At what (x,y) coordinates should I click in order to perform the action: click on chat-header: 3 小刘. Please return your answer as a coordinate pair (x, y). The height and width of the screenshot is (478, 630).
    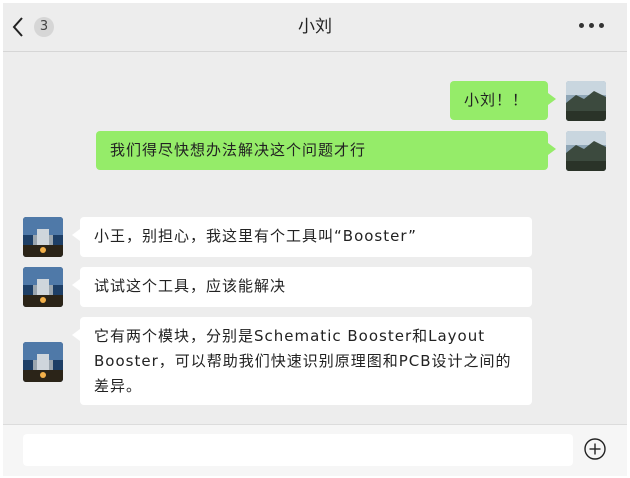
    Looking at the image, I should click on (315, 27).